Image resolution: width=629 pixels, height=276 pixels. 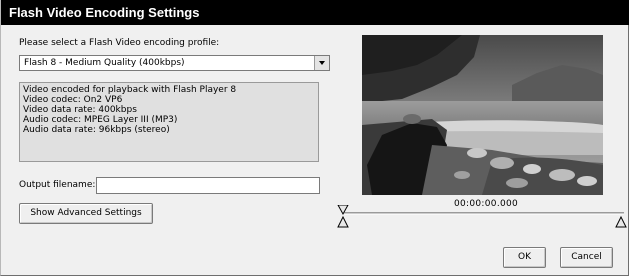 What do you see at coordinates (57, 185) in the screenshot?
I see `output-filename-label: Output filename:` at bounding box center [57, 185].